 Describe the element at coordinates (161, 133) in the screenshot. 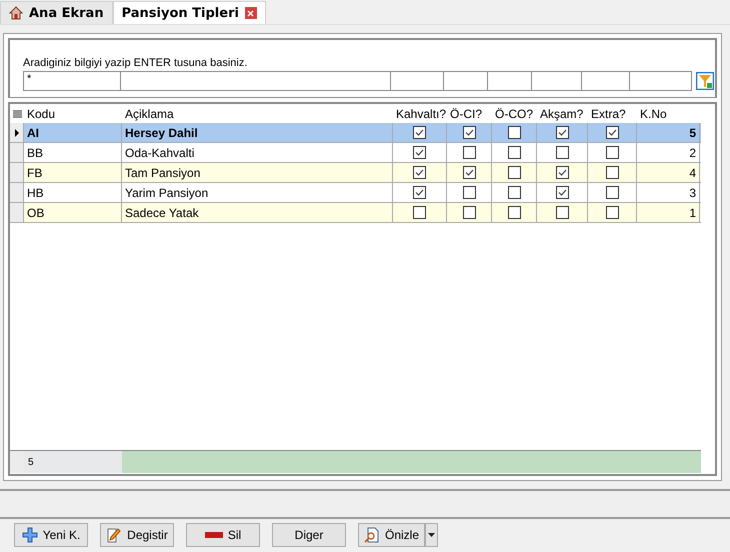

I see `table-cell: Hersey Dahil` at that location.